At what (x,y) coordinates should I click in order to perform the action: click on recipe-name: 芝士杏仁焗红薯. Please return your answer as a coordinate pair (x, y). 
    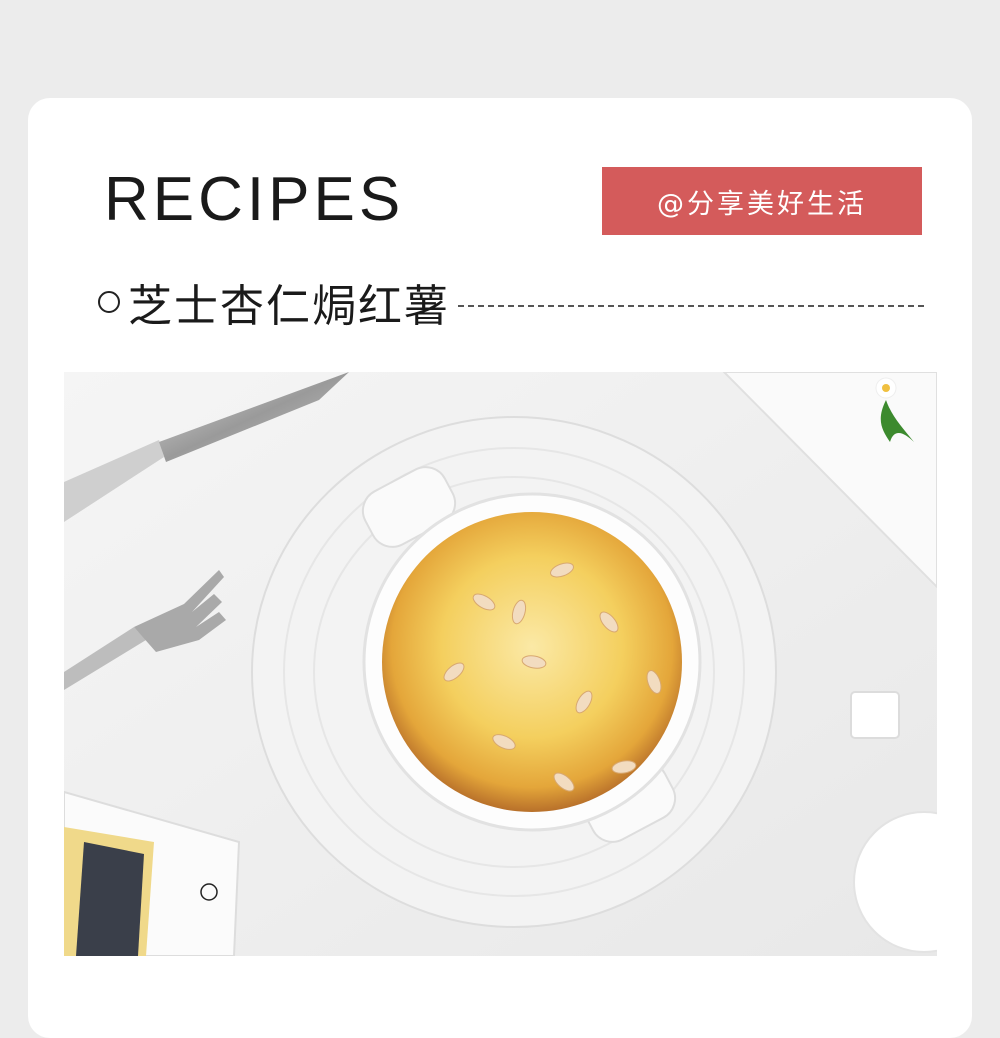
    Looking at the image, I should click on (289, 306).